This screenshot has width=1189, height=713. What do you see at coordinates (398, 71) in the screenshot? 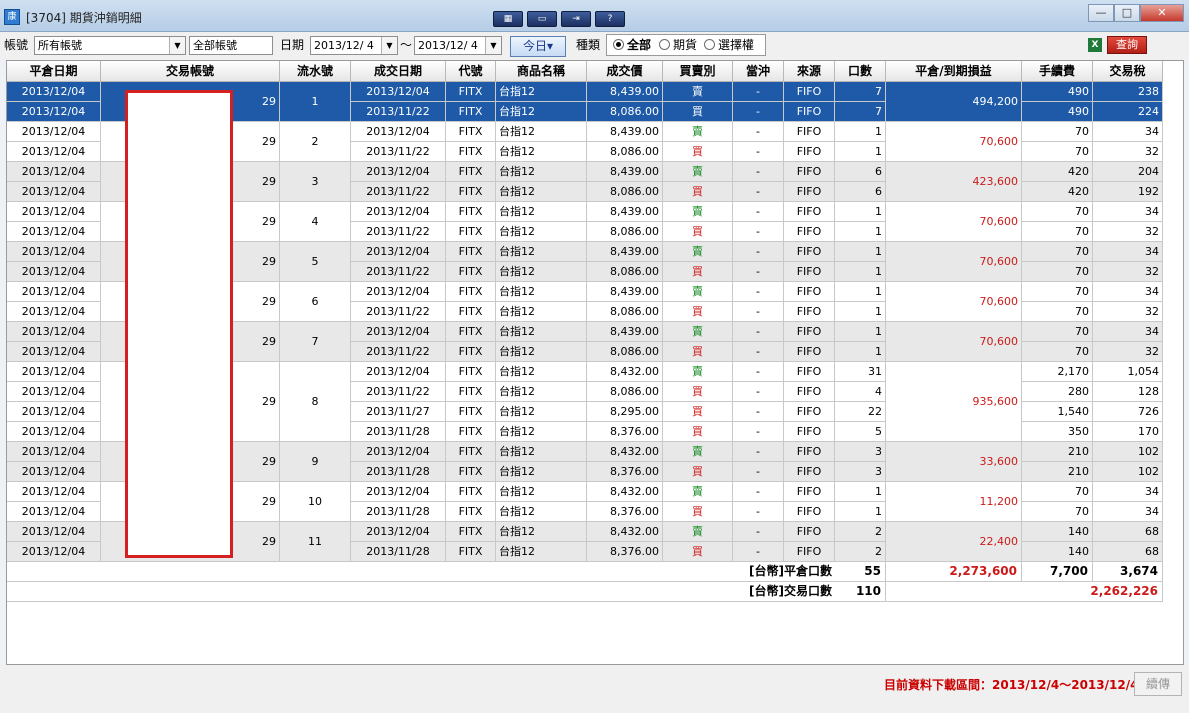
I see `col-header-trade-date: 成交日期` at bounding box center [398, 71].